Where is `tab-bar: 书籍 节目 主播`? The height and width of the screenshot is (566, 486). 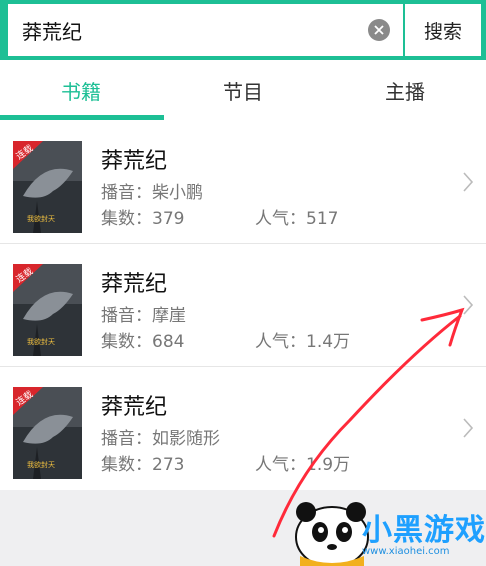
tab-bar: 书籍 节目 主播 is located at coordinates (243, 90).